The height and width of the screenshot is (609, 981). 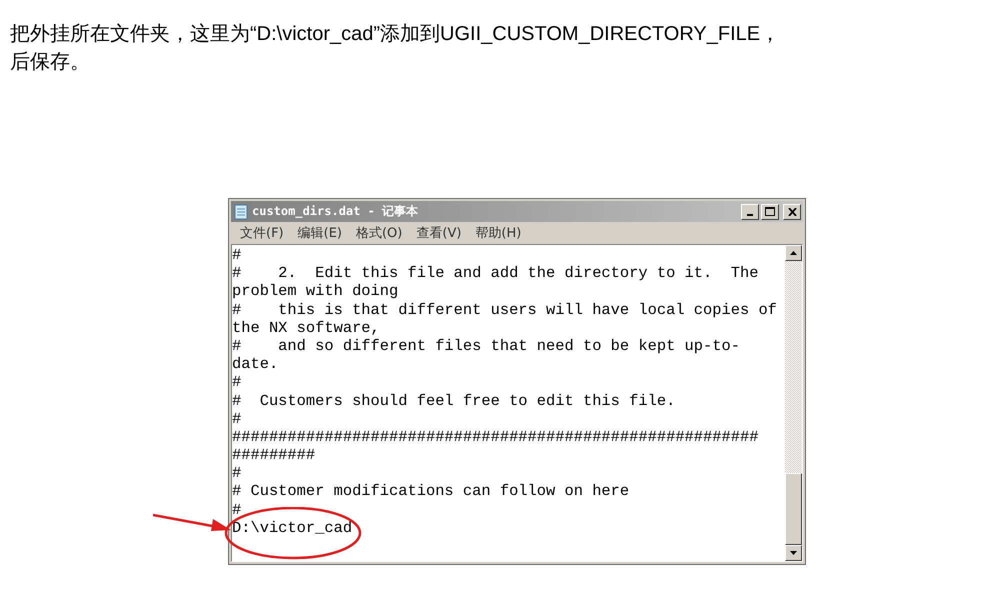 I want to click on minimize-icon, so click(x=750, y=215).